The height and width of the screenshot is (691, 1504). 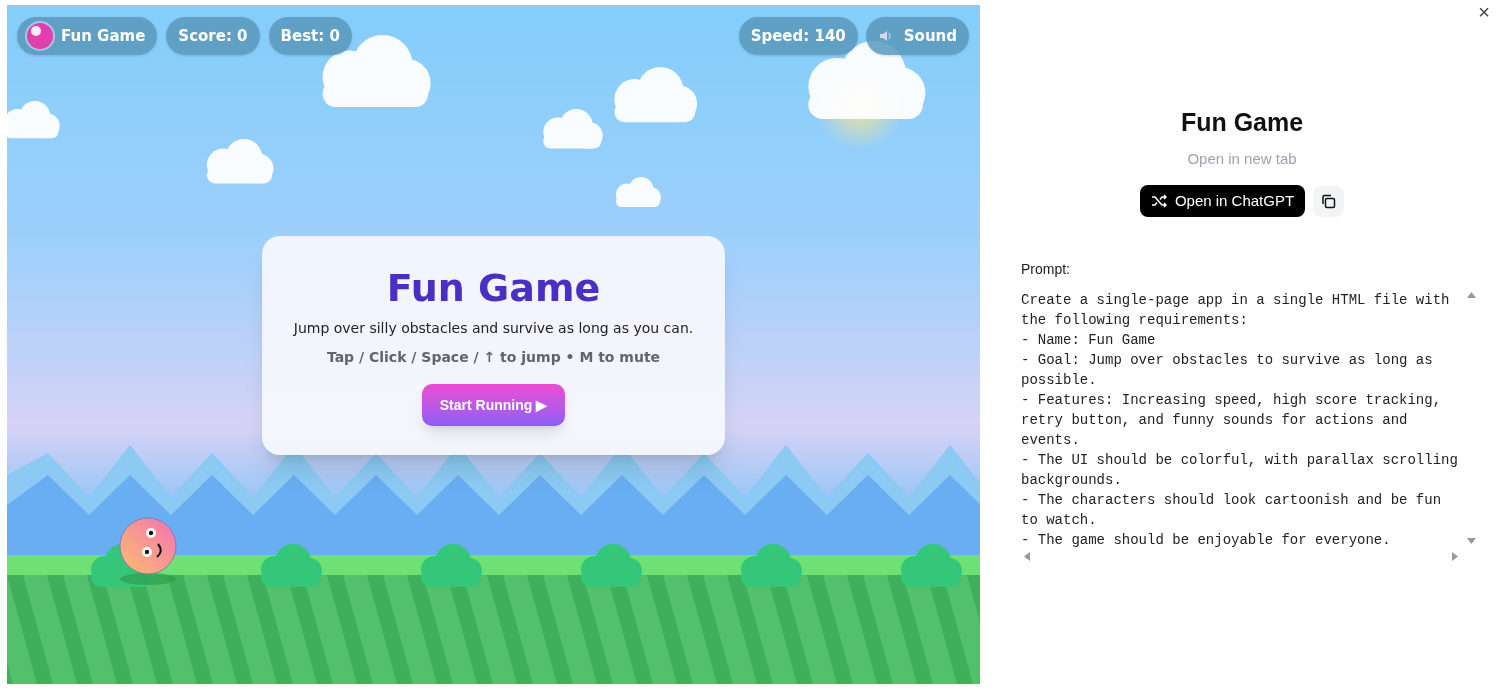 What do you see at coordinates (40, 36) in the screenshot?
I see `ball-icon` at bounding box center [40, 36].